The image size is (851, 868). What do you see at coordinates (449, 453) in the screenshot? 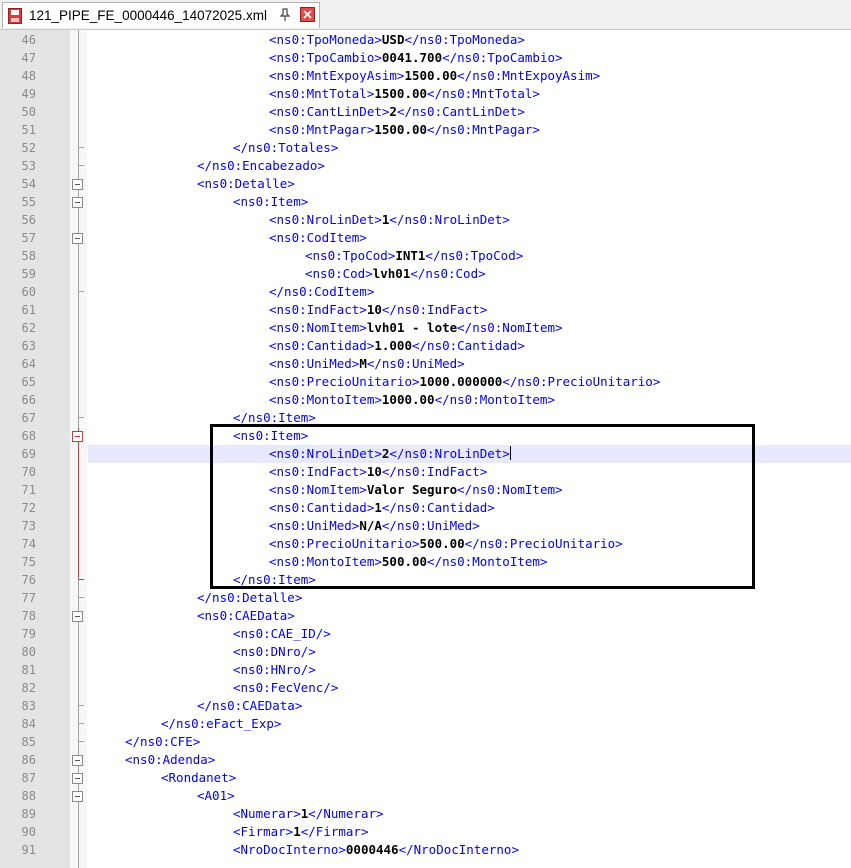
I see `xml-close-tag: </ns0:NroLinDet>` at bounding box center [449, 453].